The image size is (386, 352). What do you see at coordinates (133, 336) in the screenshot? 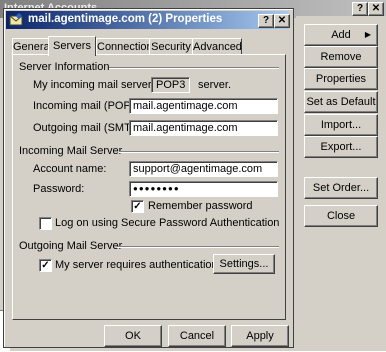
I see `ok-button: OK` at bounding box center [133, 336].